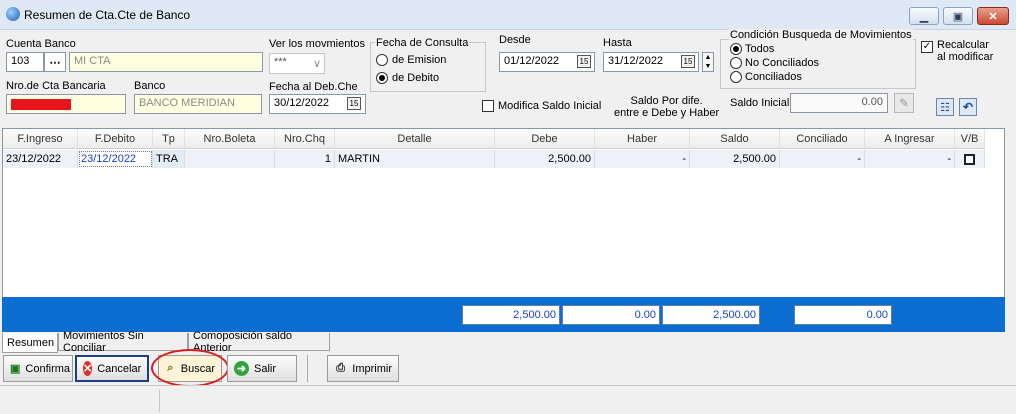 This screenshot has height=414, width=1016. Describe the element at coordinates (927, 47) in the screenshot. I see `checkbox-checked-icon: ✓` at that location.